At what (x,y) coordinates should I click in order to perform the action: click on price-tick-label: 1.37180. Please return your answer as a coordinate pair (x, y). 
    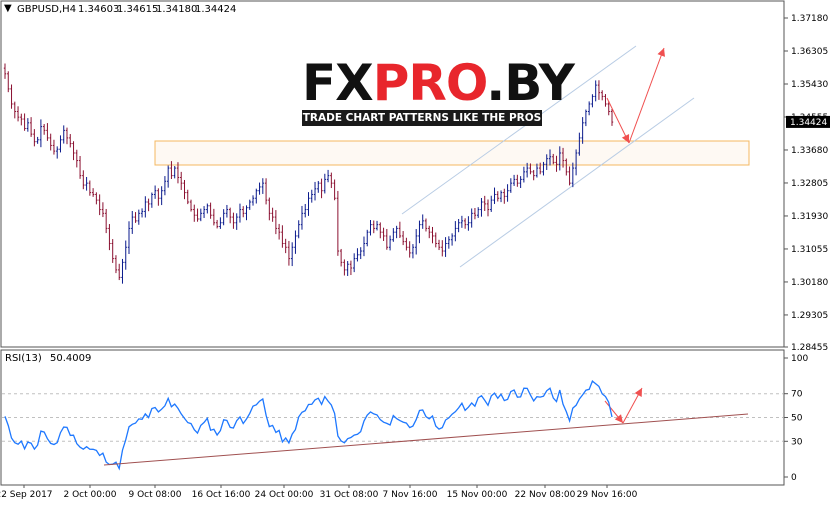
    Looking at the image, I should click on (809, 19).